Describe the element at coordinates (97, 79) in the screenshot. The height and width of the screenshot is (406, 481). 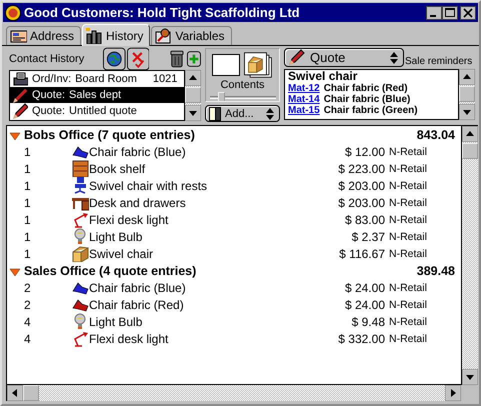
I see `history-item: Ord/Inv: Board Room 1021` at that location.